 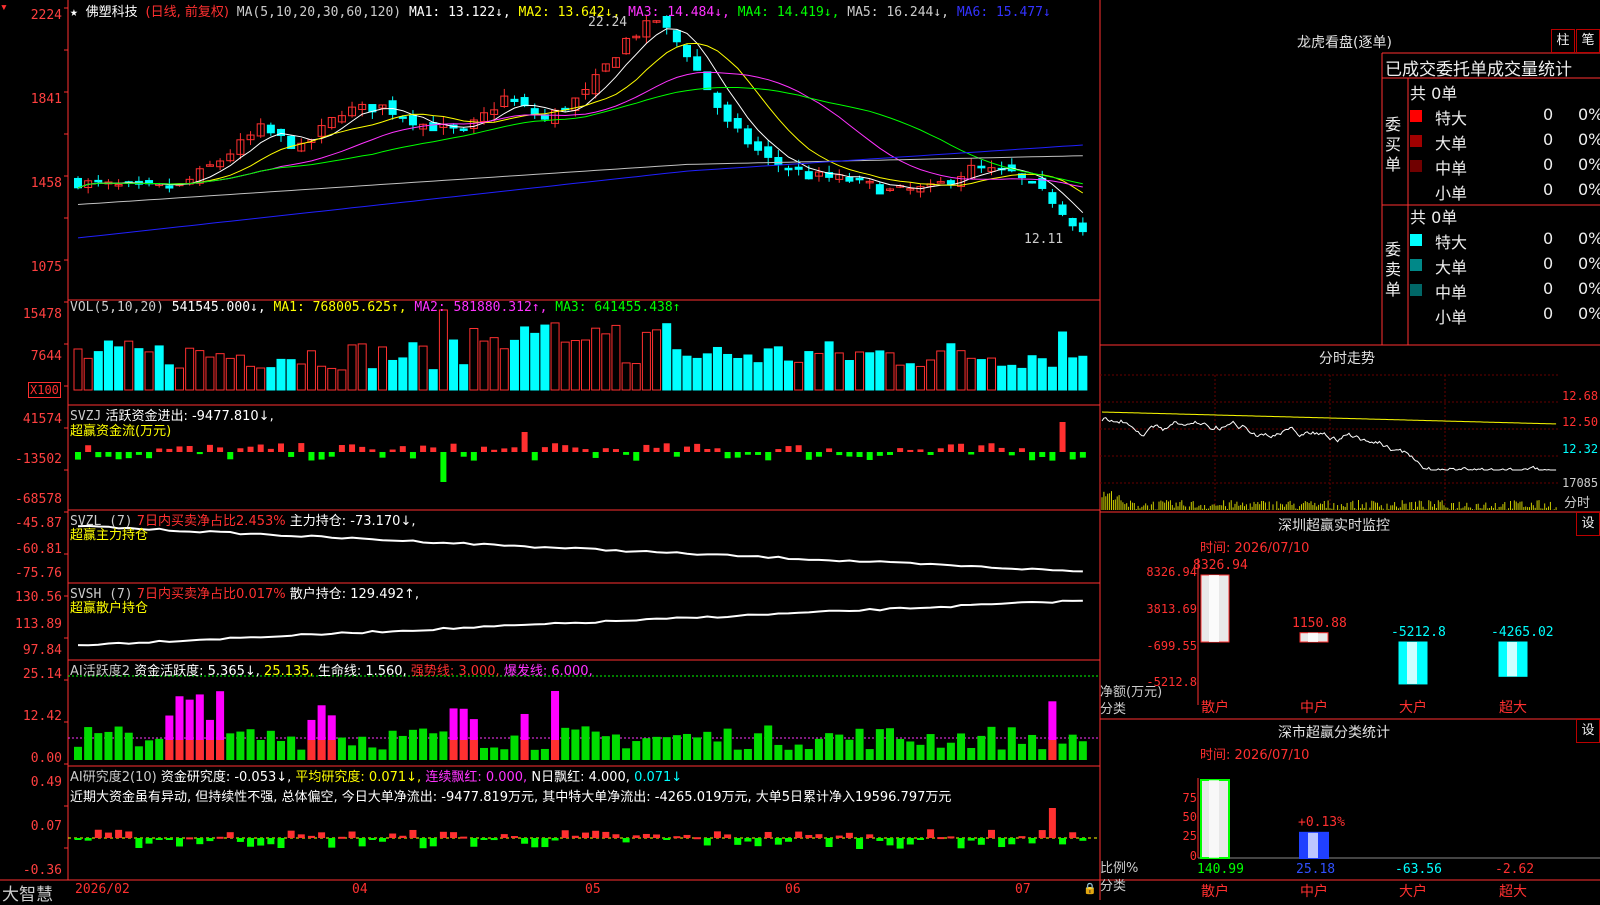 What do you see at coordinates (1580, 396) in the screenshot?
I see `axis-label: 12.68` at bounding box center [1580, 396].